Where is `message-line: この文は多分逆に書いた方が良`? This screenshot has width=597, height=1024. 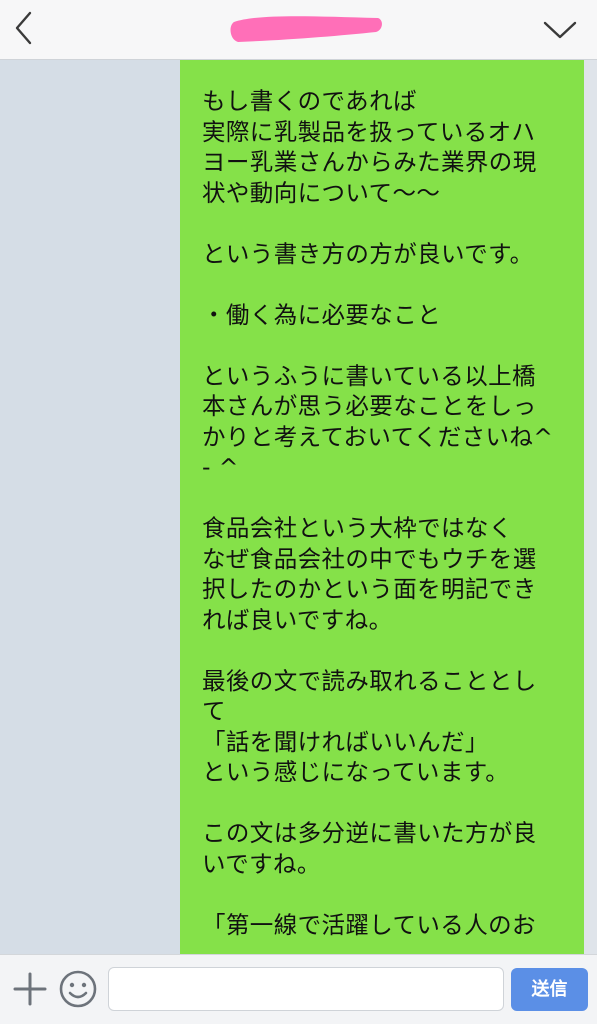
message-line: この文は多分逆に書いた方が良 is located at coordinates (369, 833).